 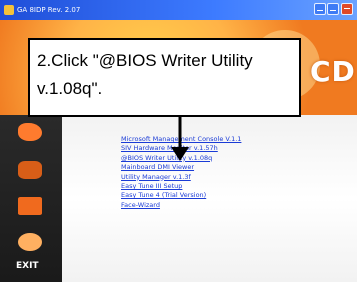 I want to click on link-easy-tune-iii: Easy Tune III Setup, so click(x=181, y=186).